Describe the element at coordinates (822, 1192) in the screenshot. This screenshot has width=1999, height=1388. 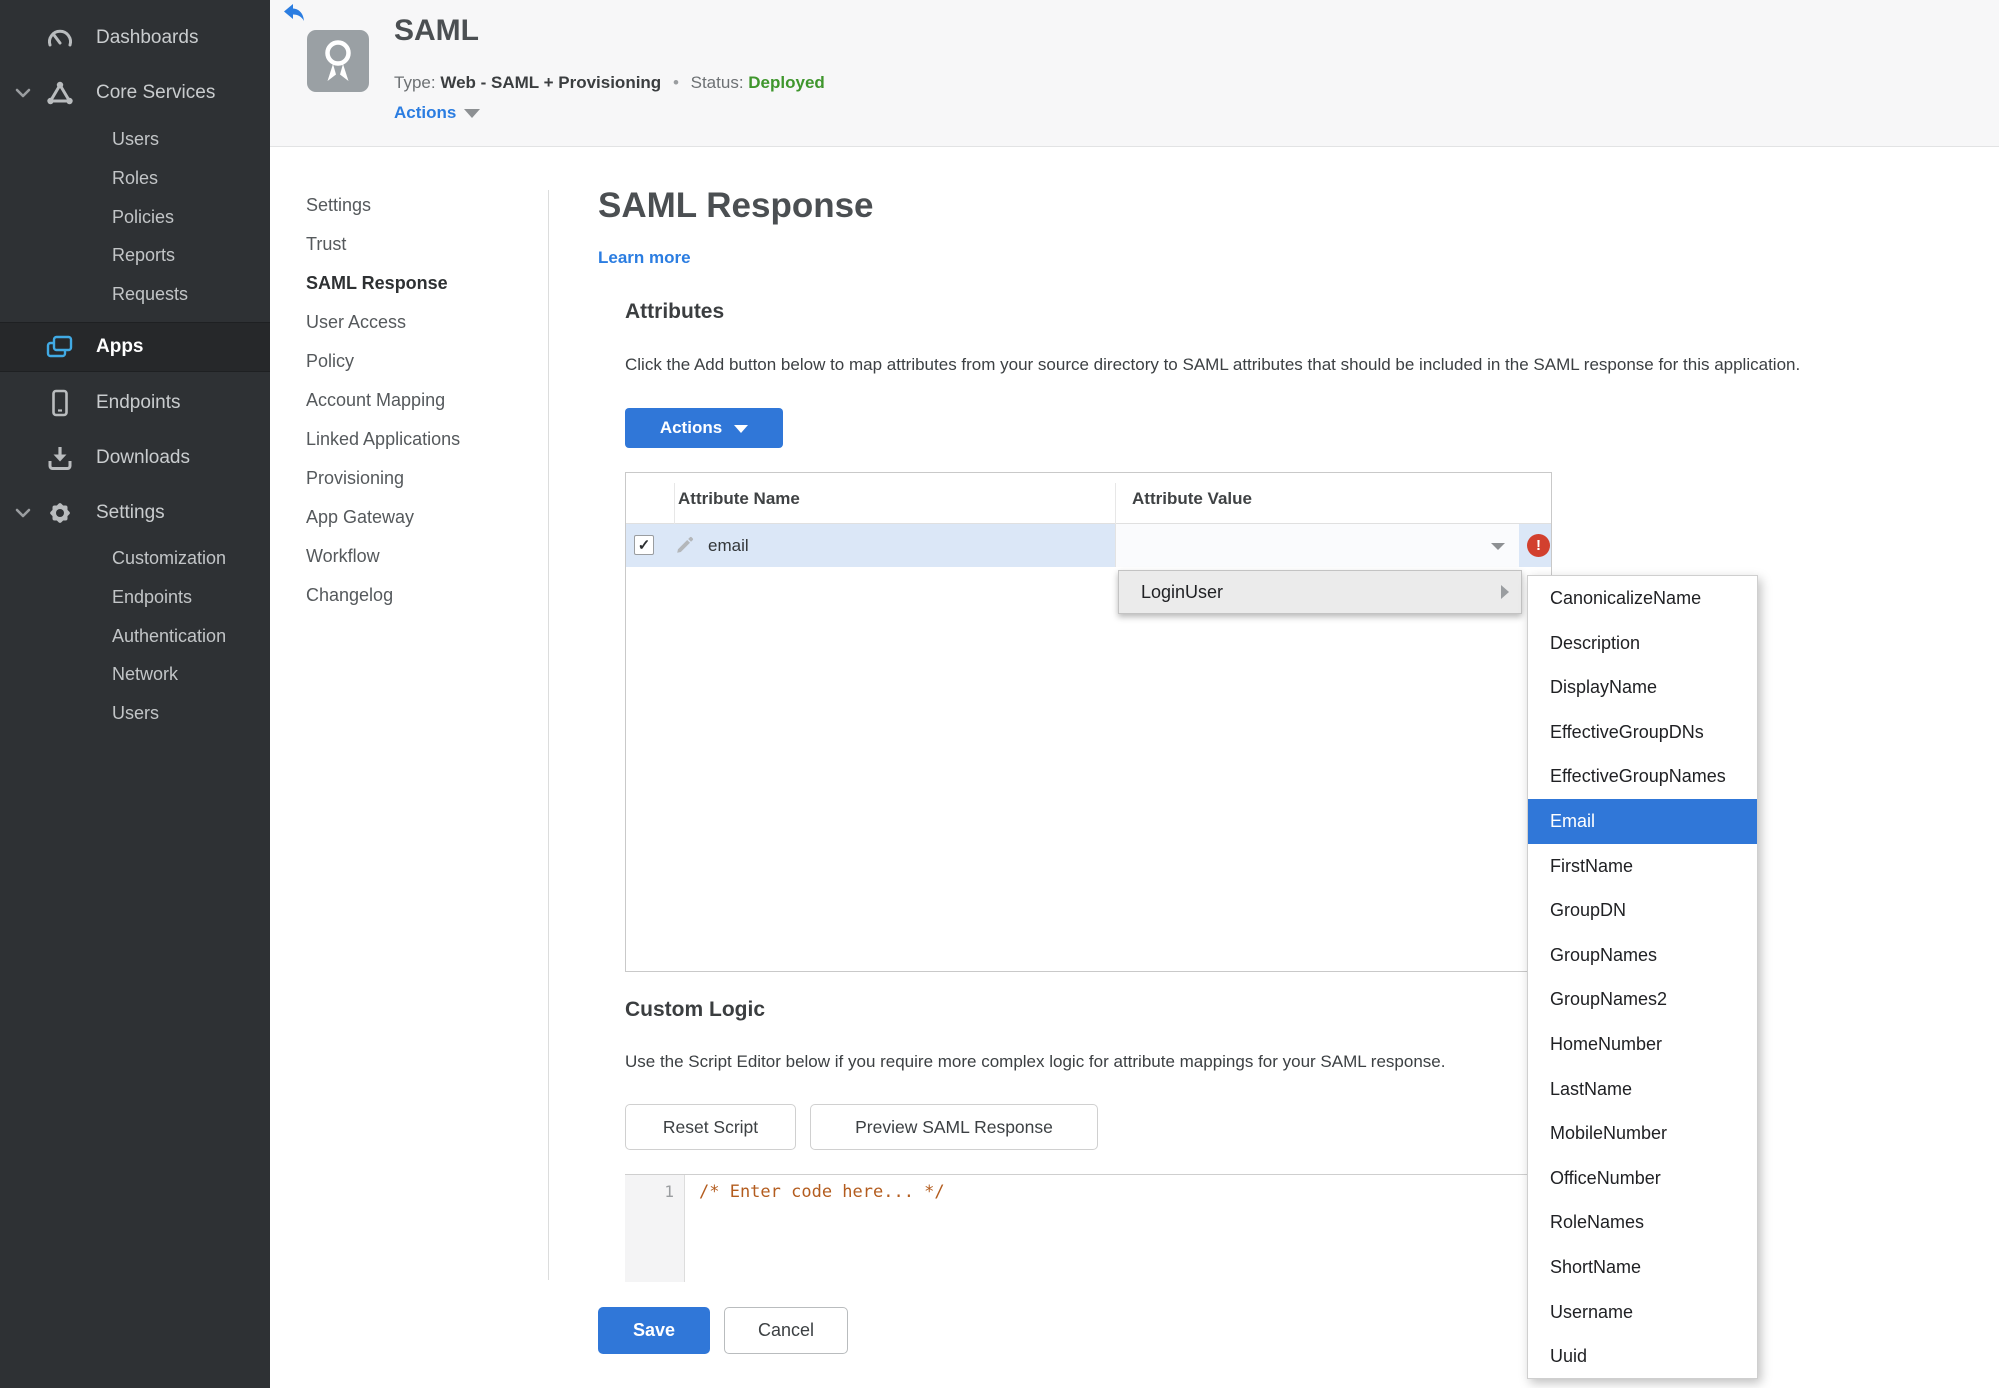
I see `editor-code: /* Enter code here... */` at that location.